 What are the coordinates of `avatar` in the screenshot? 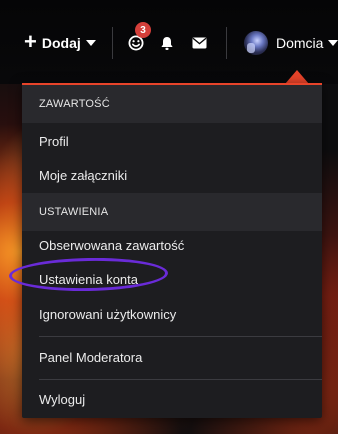 It's located at (256, 43).